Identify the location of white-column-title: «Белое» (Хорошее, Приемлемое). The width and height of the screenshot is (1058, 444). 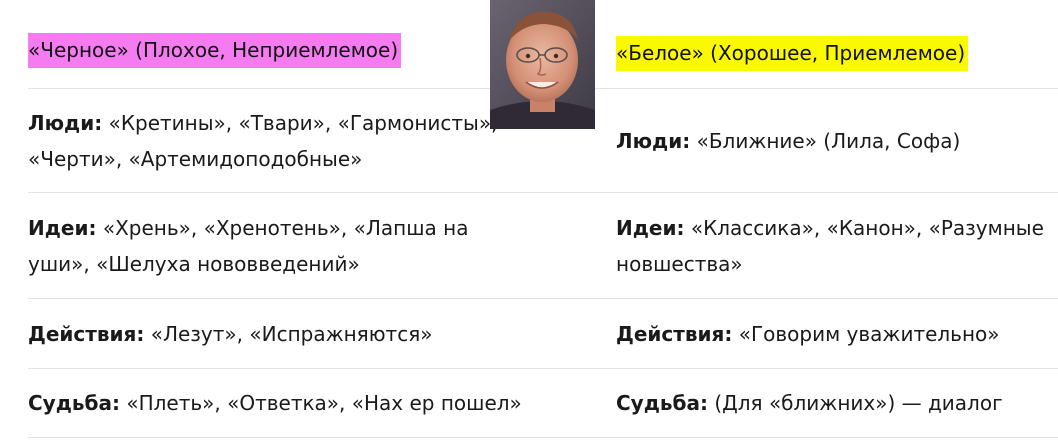
(792, 53).